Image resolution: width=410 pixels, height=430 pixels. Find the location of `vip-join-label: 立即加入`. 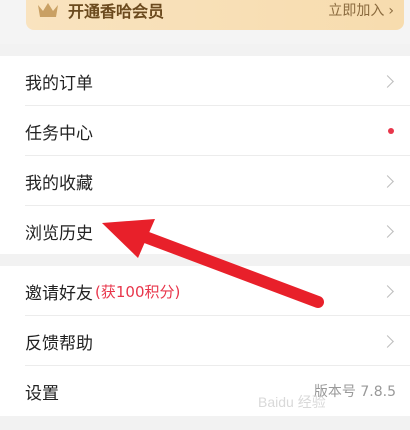

vip-join-label: 立即加入 is located at coordinates (356, 11).